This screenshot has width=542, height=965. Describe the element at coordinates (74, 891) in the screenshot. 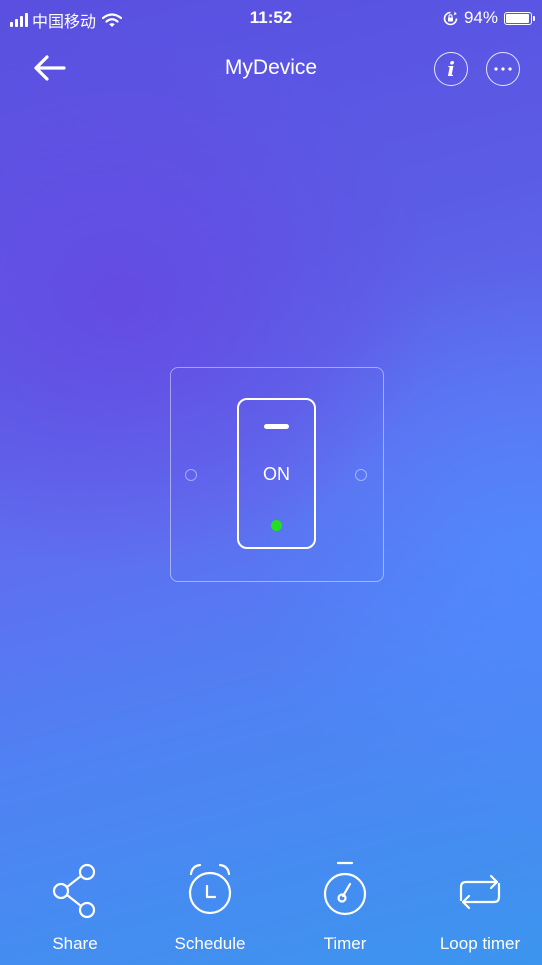

I see `share-icon` at that location.